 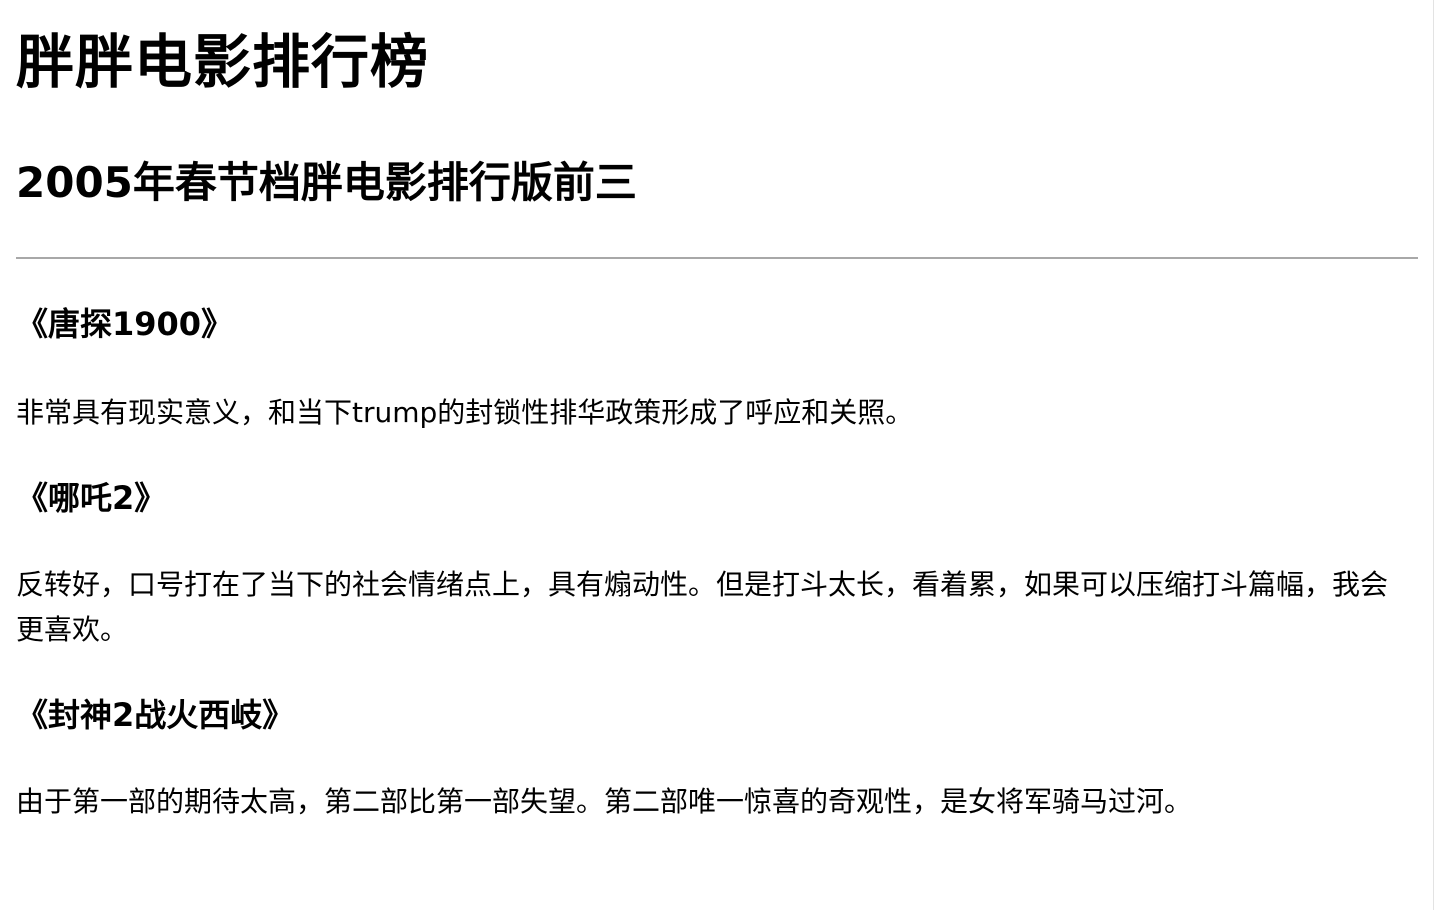 What do you see at coordinates (465, 412) in the screenshot?
I see `movie-review-tangtan: 非常具有现实意义，和当下trump的封锁性排华政策形成了呼应和关照。` at bounding box center [465, 412].